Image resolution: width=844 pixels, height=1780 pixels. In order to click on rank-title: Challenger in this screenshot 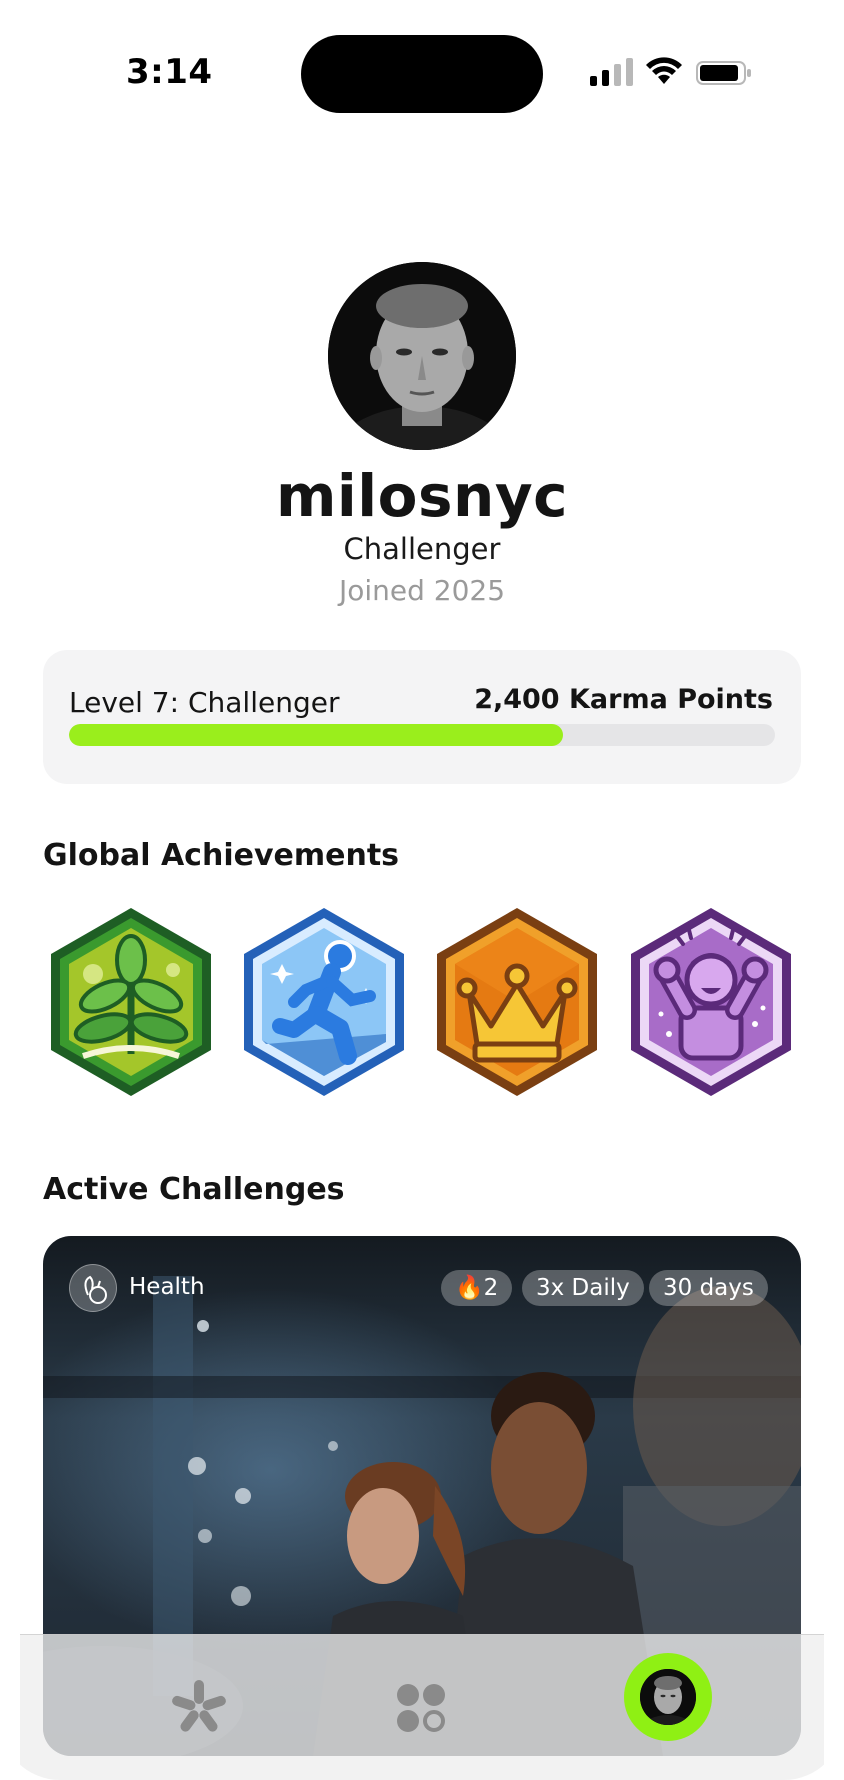, I will do `click(422, 549)`.